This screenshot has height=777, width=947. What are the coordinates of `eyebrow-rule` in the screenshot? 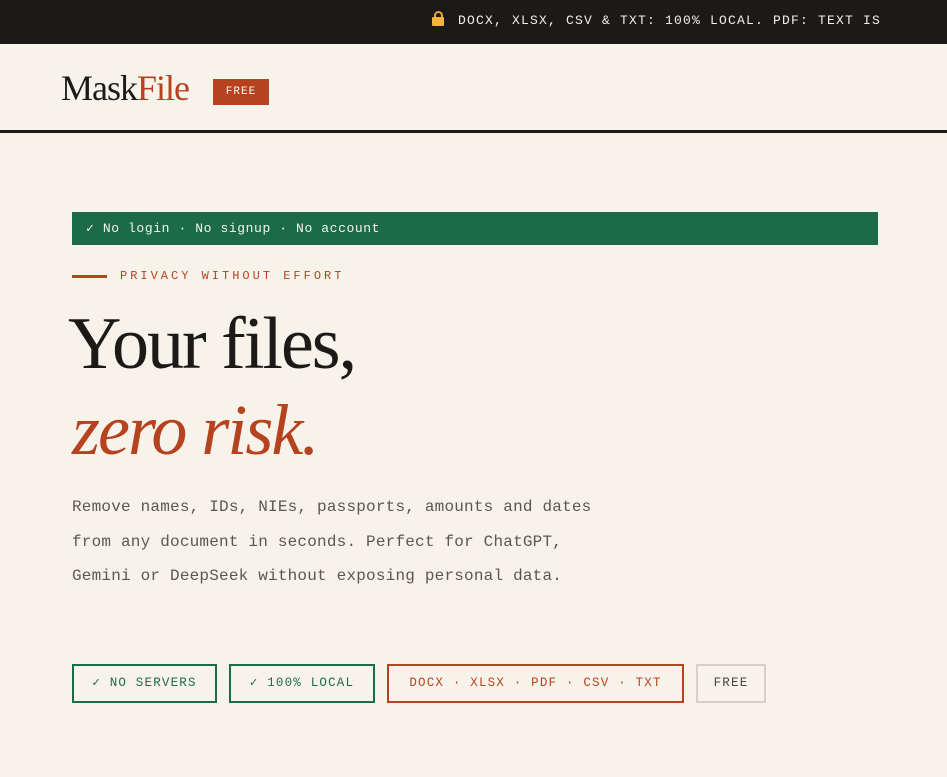 It's located at (89, 276).